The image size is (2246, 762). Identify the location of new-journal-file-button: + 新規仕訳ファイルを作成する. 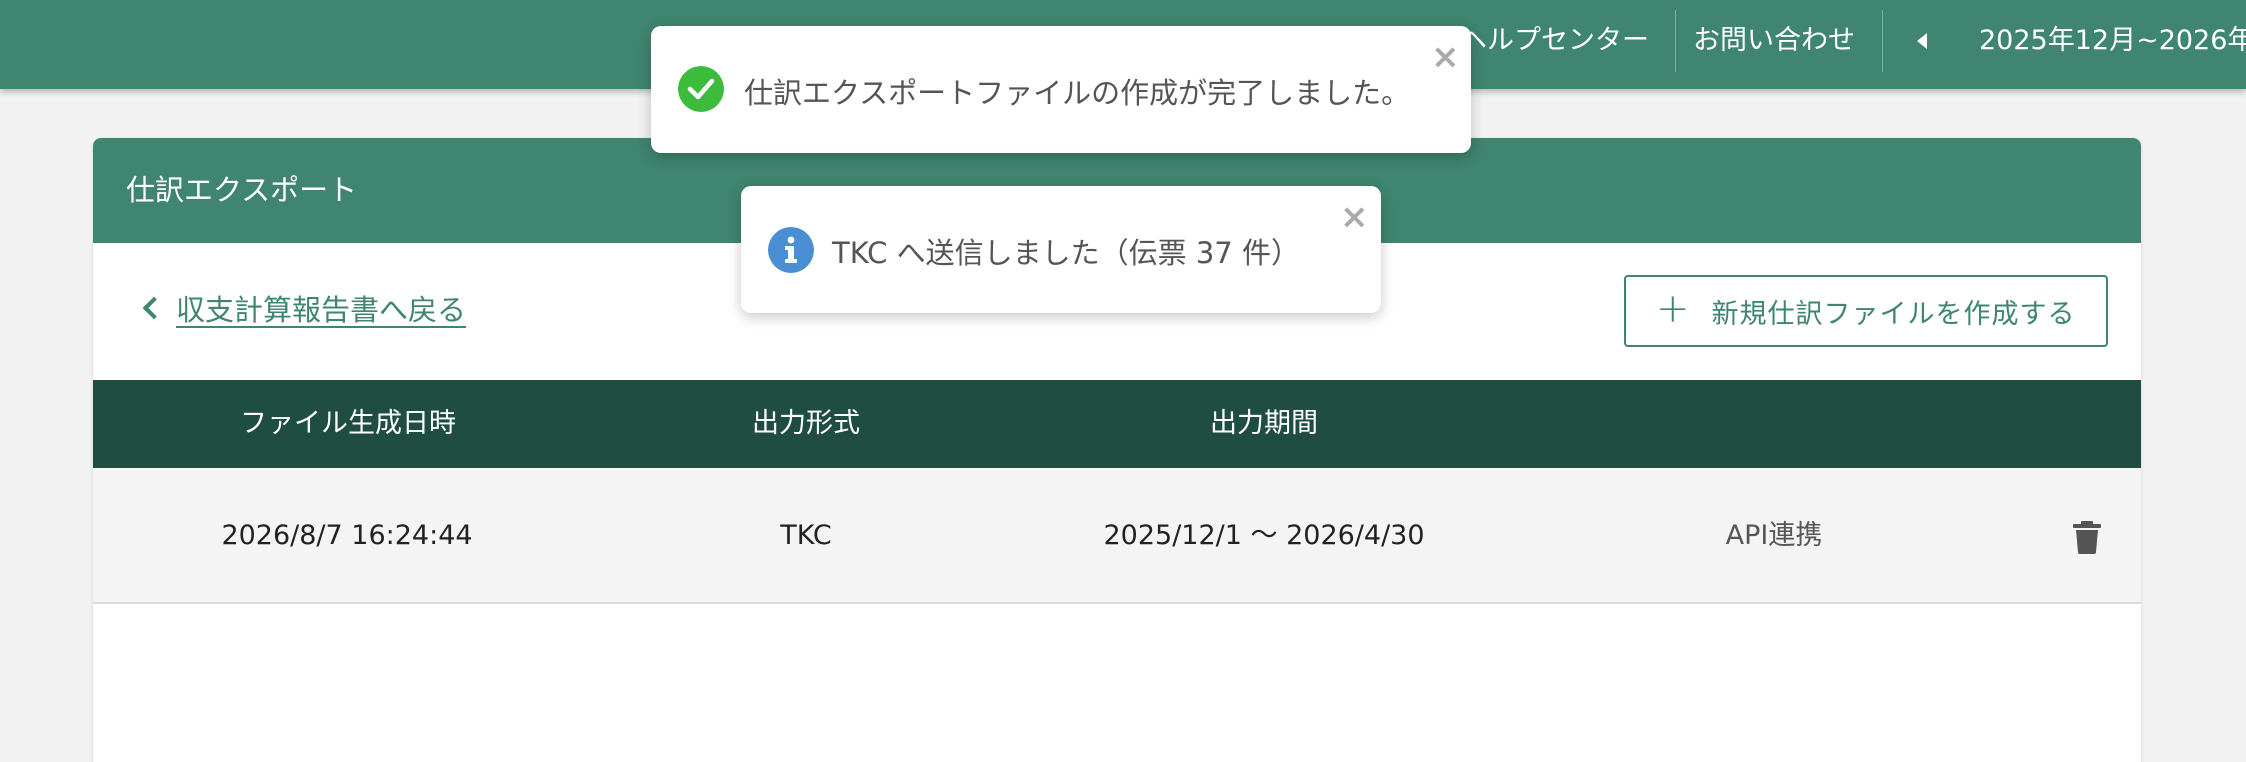
(1866, 311).